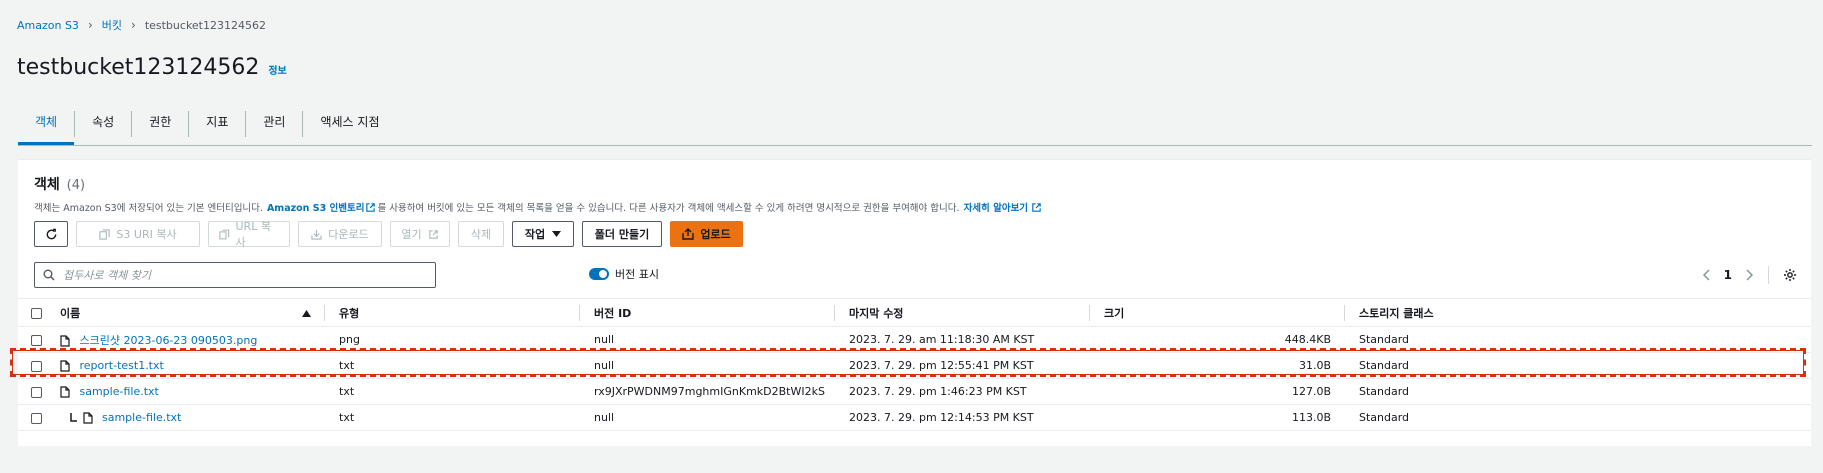  I want to click on tab-management: 관리, so click(274, 125).